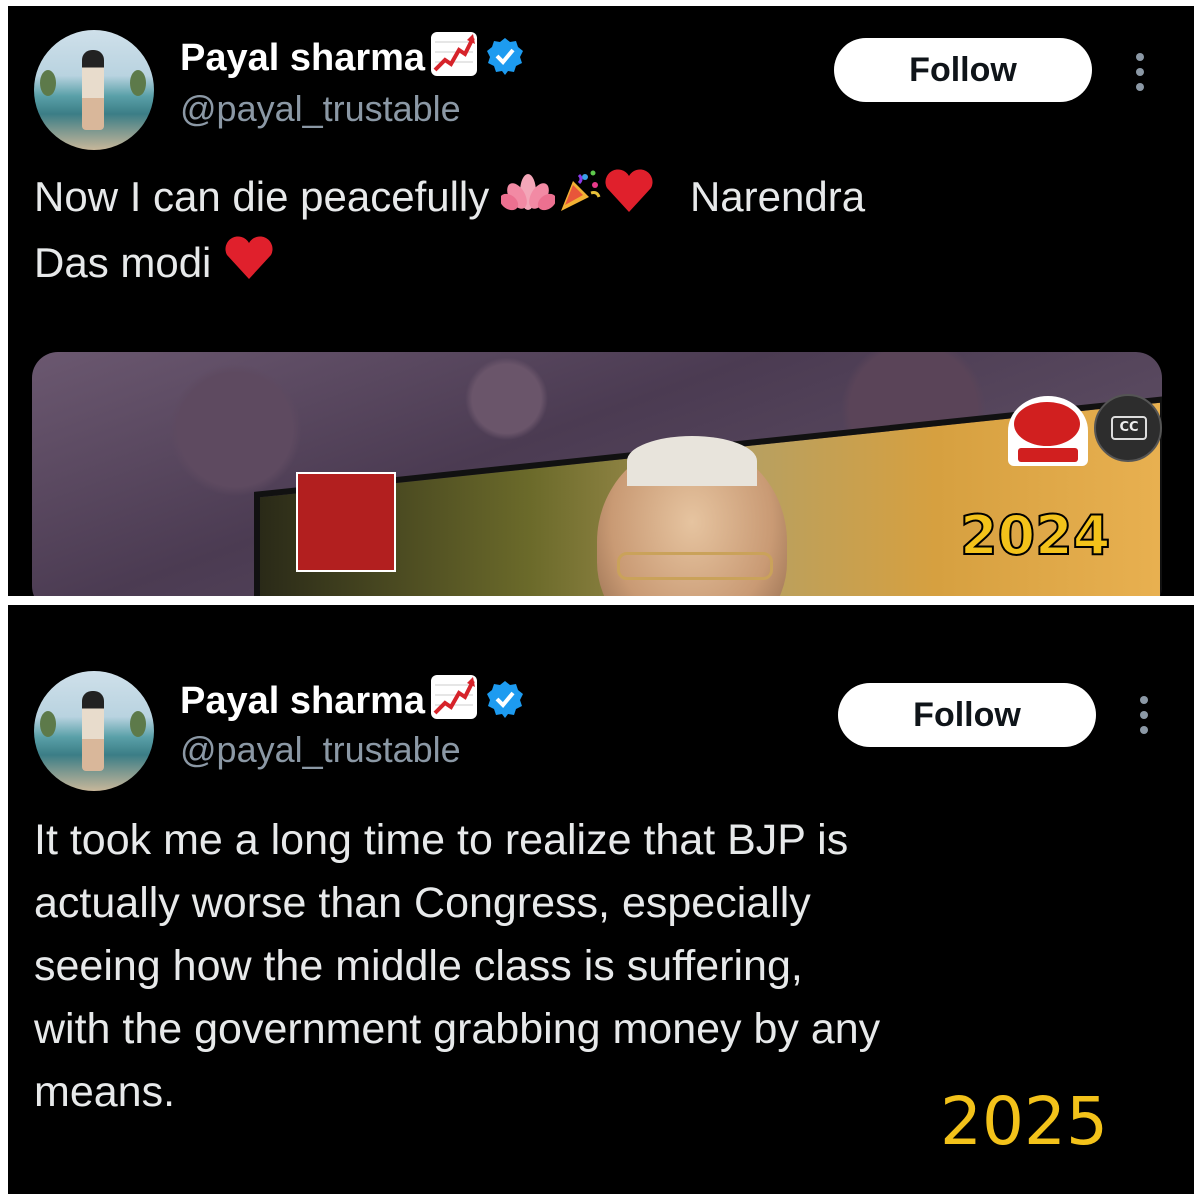 The height and width of the screenshot is (1200, 1200). I want to click on aaj-tak-live-logo-icon, so click(1048, 431).